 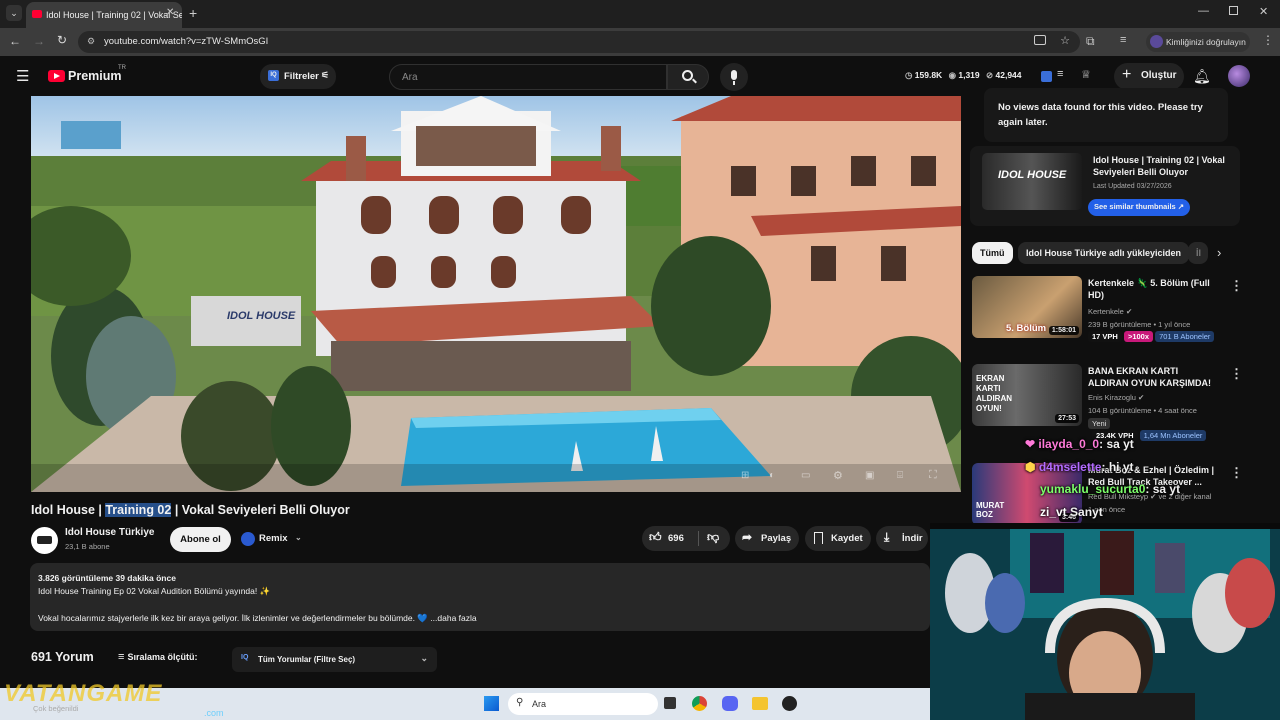 What do you see at coordinates (760, 703) in the screenshot?
I see `file-explorer-icon` at bounding box center [760, 703].